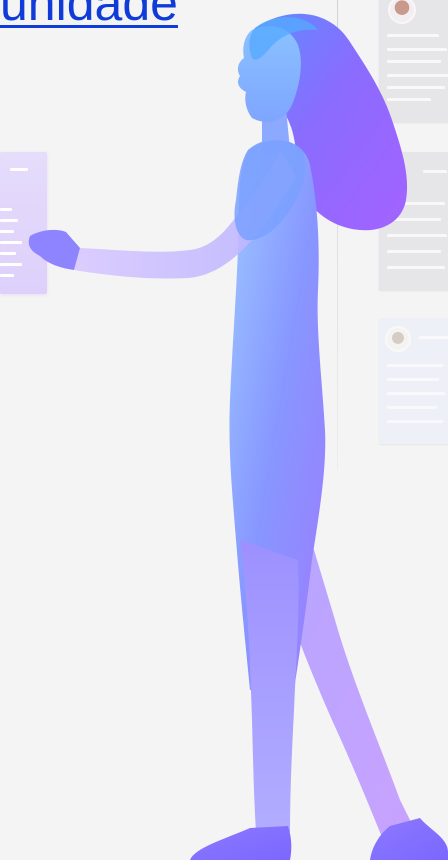  I want to click on hand-icon, so click(54, 249).